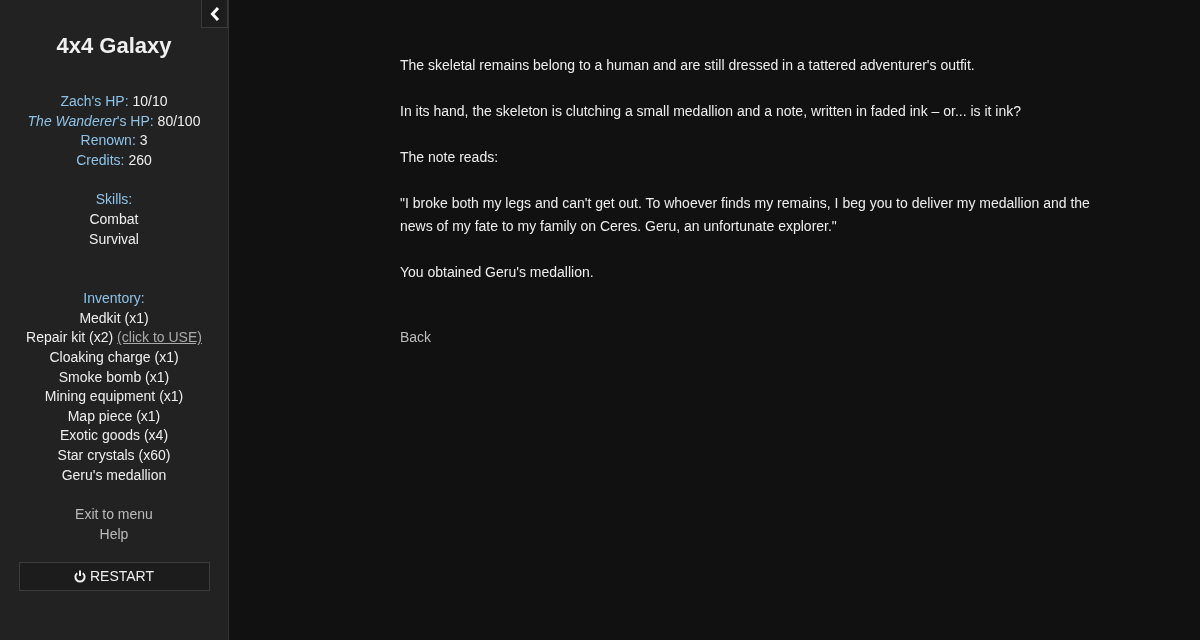 Image resolution: width=1200 pixels, height=640 pixels. I want to click on inventory-item: Map piece (x1), so click(114, 416).